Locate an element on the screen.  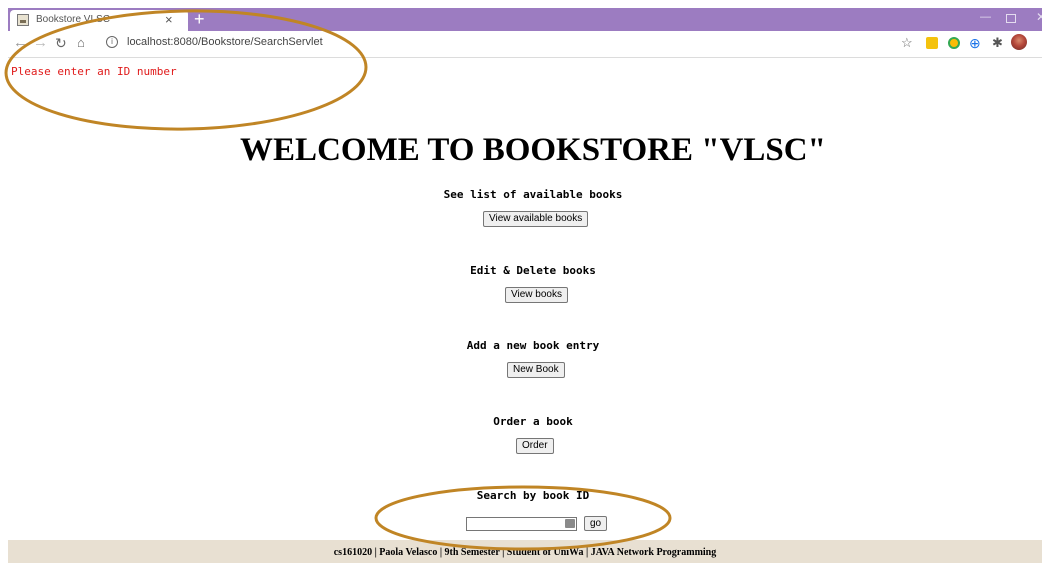
input-autofill-icon is located at coordinates (570, 523).